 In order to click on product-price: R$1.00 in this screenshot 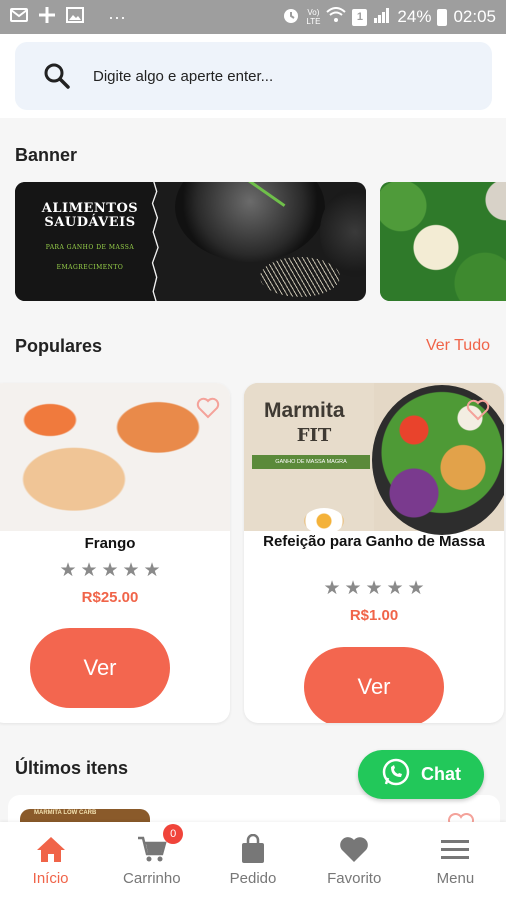, I will do `click(374, 615)`.